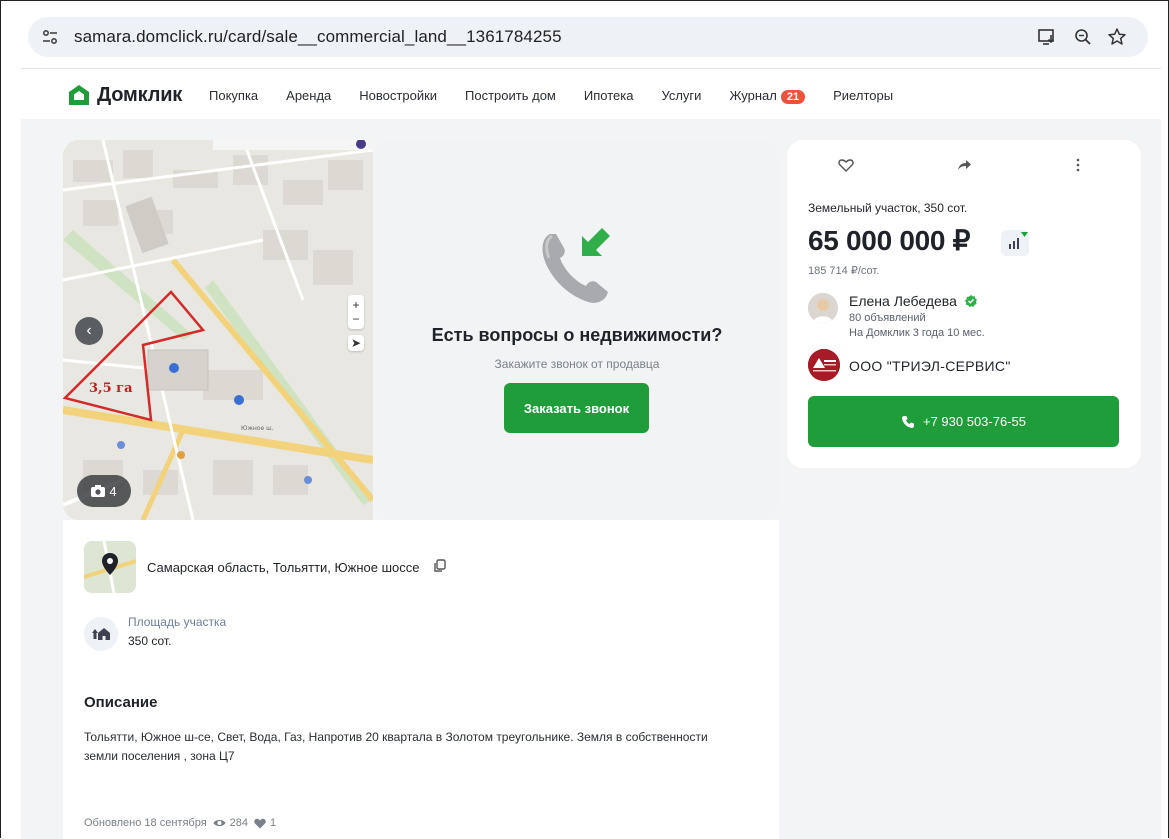 The height and width of the screenshot is (839, 1169). What do you see at coordinates (888, 208) in the screenshot?
I see `offer-title: Земельный участок, 350 сот.` at bounding box center [888, 208].